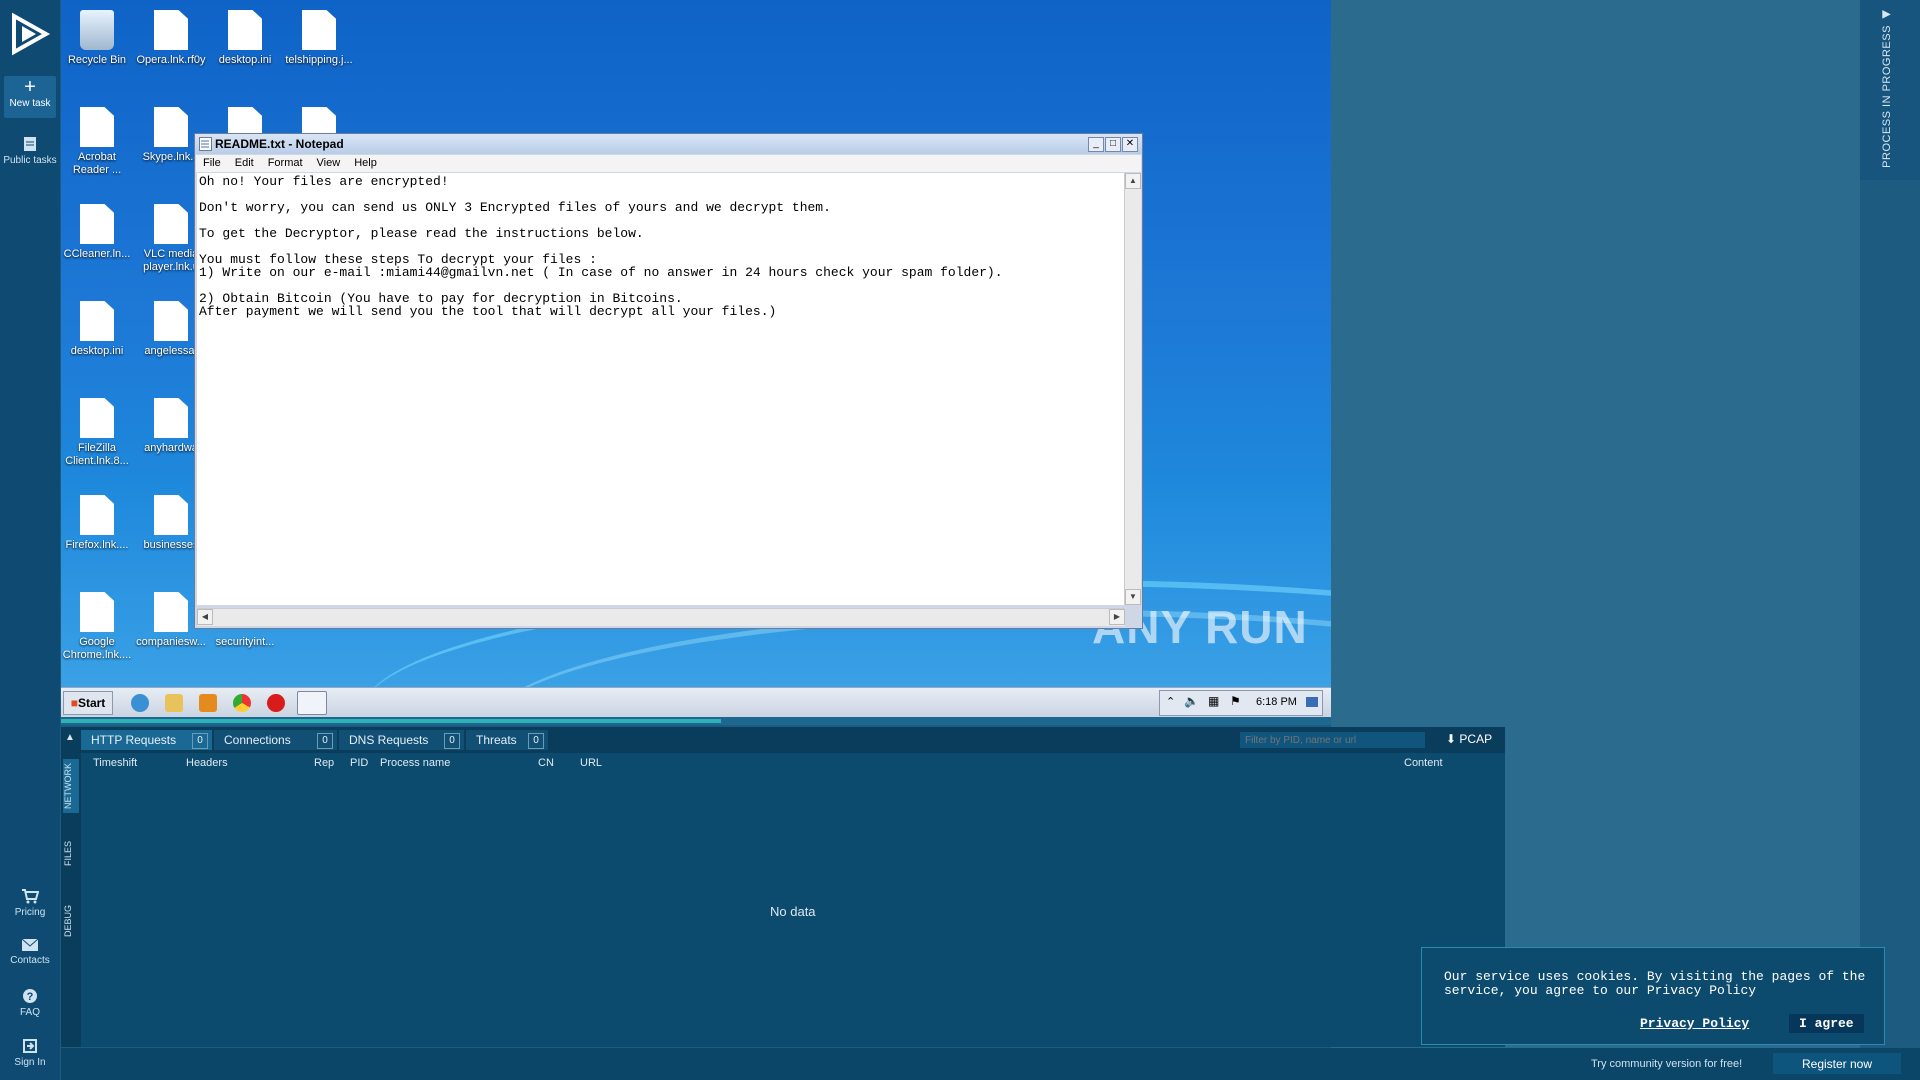  What do you see at coordinates (1133, 181) in the screenshot?
I see `scroll-up-icon: ▲` at bounding box center [1133, 181].